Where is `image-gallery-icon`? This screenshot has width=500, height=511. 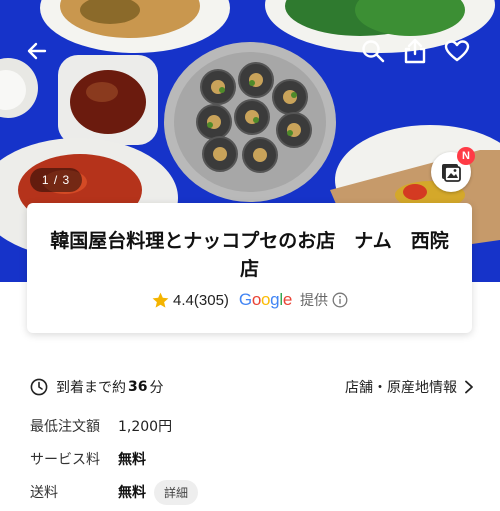
image-gallery-icon is located at coordinates (451, 173).